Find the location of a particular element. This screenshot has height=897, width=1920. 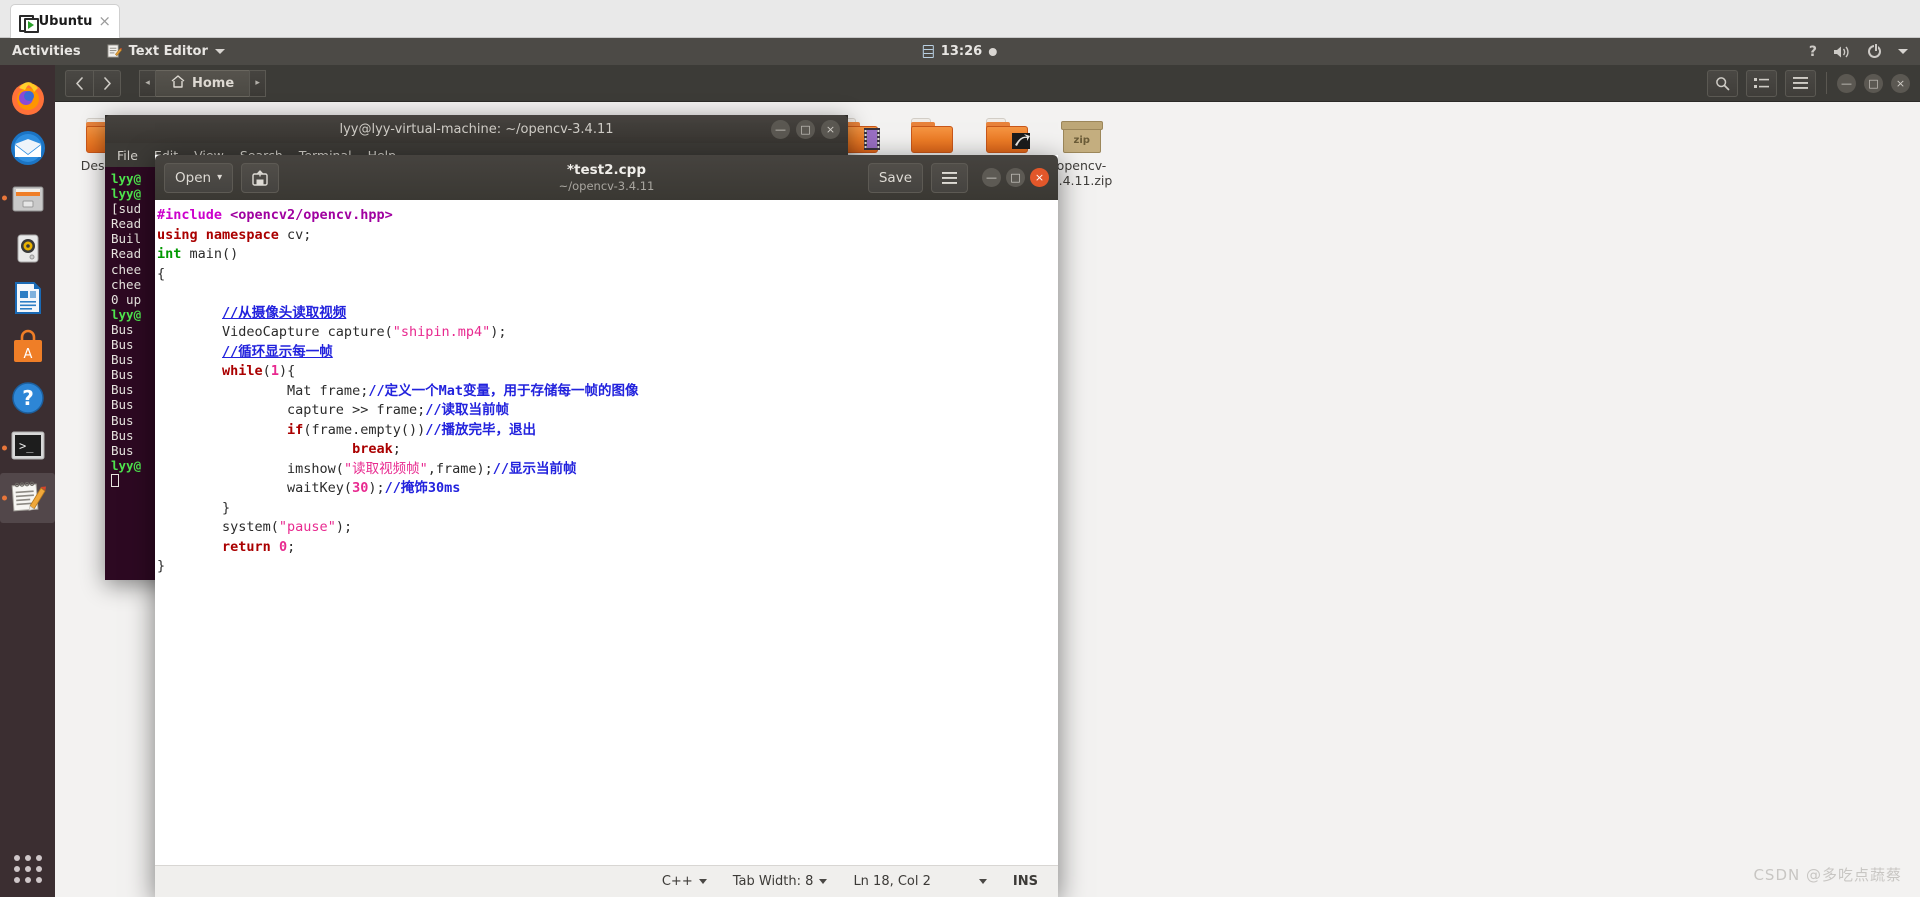

show-applications-button is located at coordinates (27, 869).